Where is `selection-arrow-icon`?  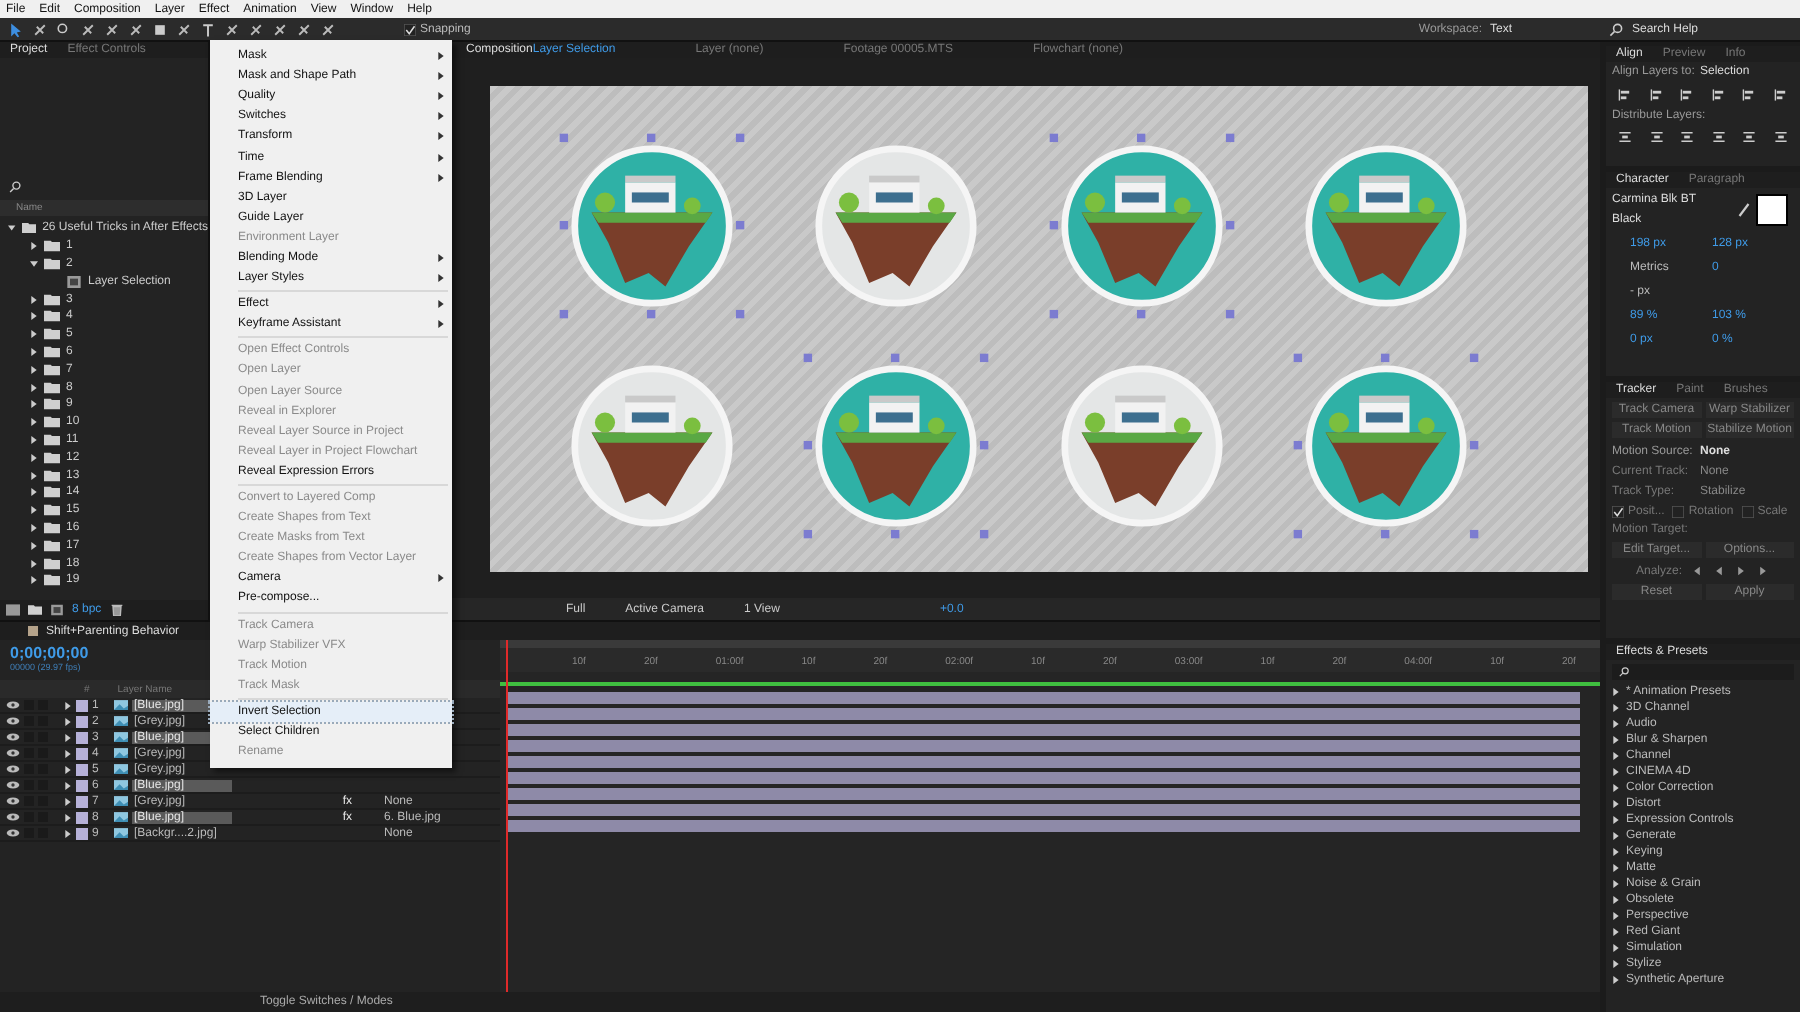
selection-arrow-icon is located at coordinates (16, 29).